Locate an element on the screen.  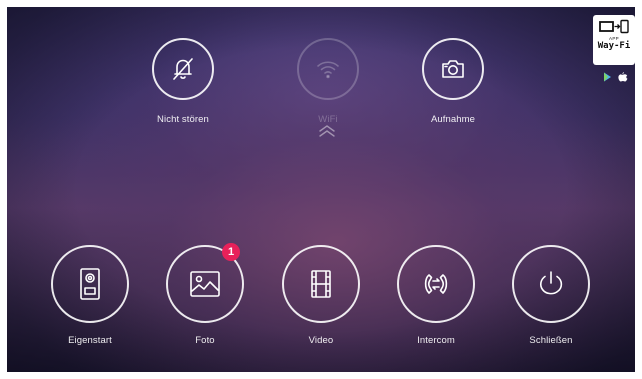
screen-to-phone-icon is located at coordinates (614, 26).